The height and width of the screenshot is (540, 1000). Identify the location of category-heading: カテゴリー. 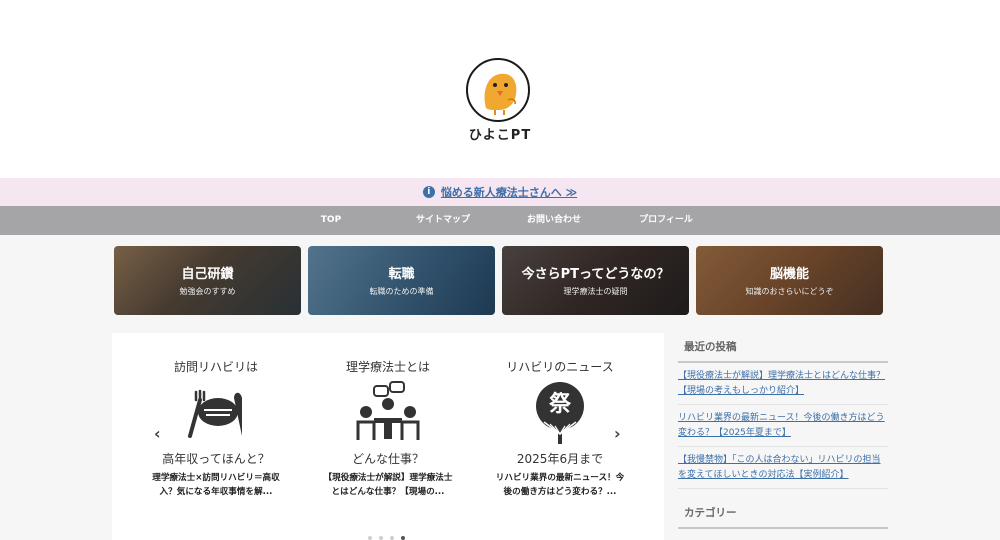
(783, 514).